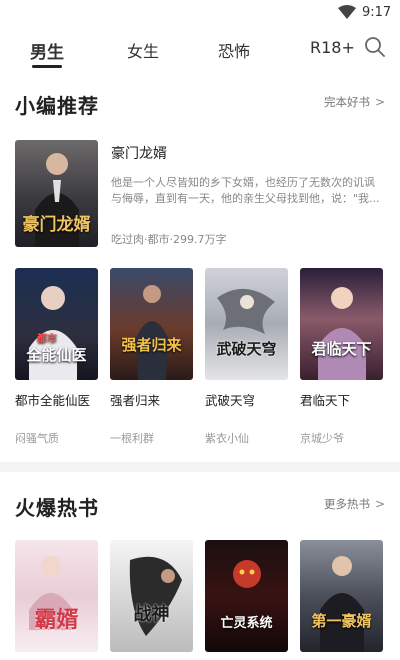 The image size is (400, 660). Describe the element at coordinates (200, 467) in the screenshot. I see `section-divider` at that location.